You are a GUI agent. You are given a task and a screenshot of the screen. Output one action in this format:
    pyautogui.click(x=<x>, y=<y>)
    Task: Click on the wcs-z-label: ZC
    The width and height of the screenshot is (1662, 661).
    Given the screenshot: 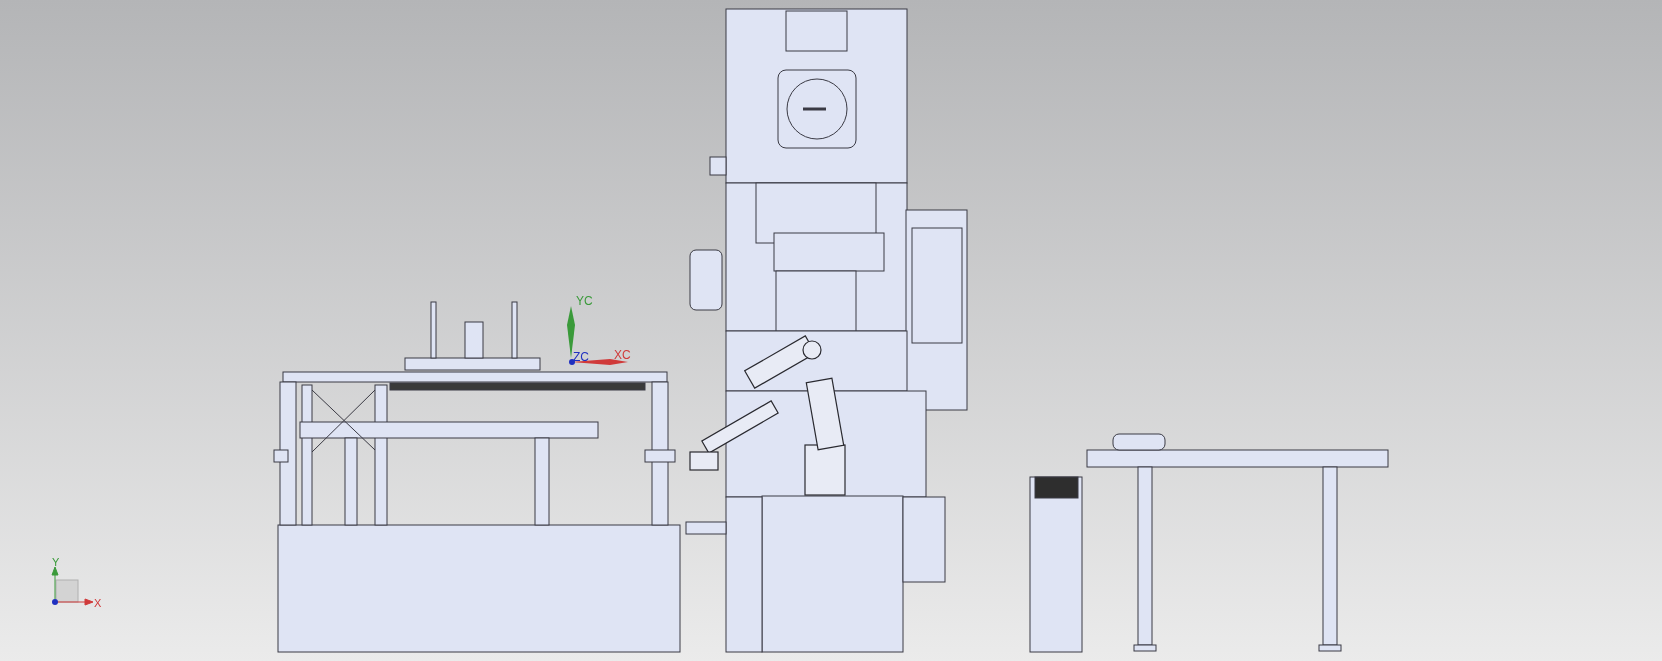 What is the action you would take?
    pyautogui.click(x=581, y=357)
    